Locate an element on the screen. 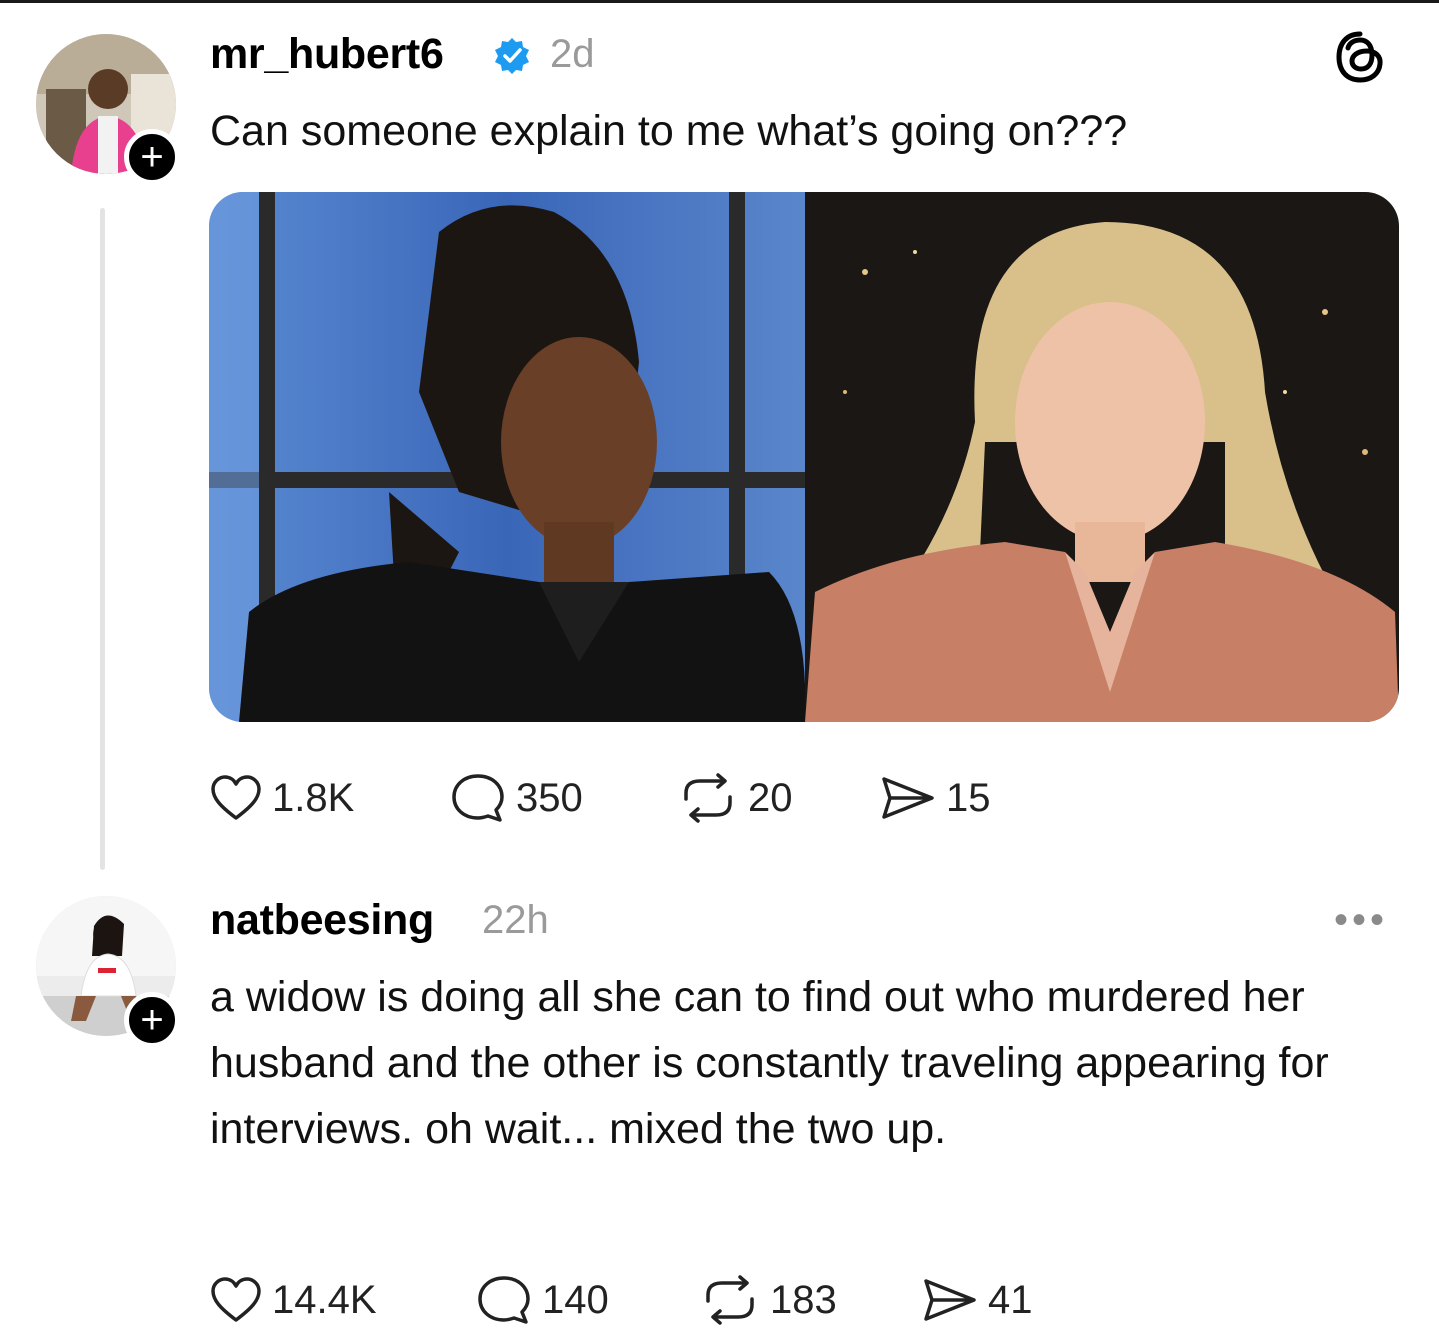  reply-button: 350 is located at coordinates (516, 798).